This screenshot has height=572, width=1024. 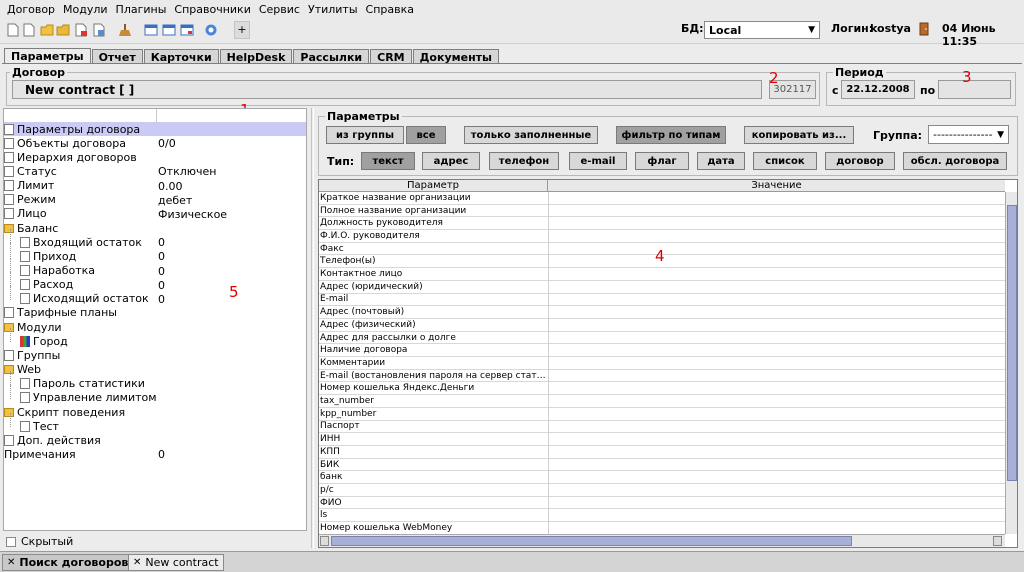 I want to click on table-row: Наличие договора, so click(x=662, y=351).